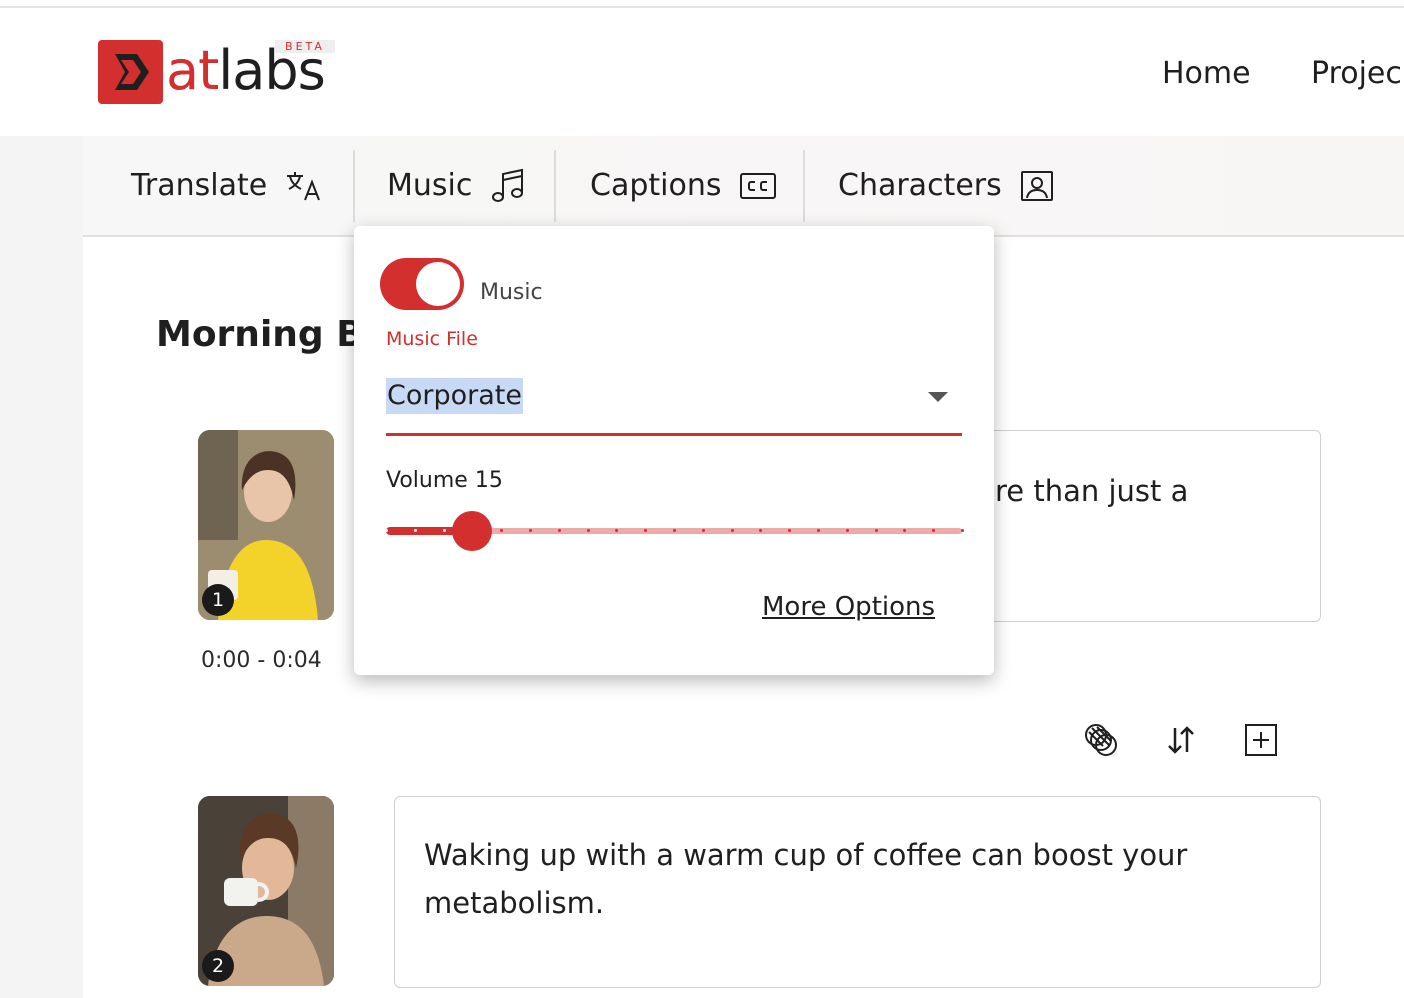 This screenshot has width=1404, height=998. I want to click on editor-toolbar: Translate Music Captions Characters, so click(743, 186).